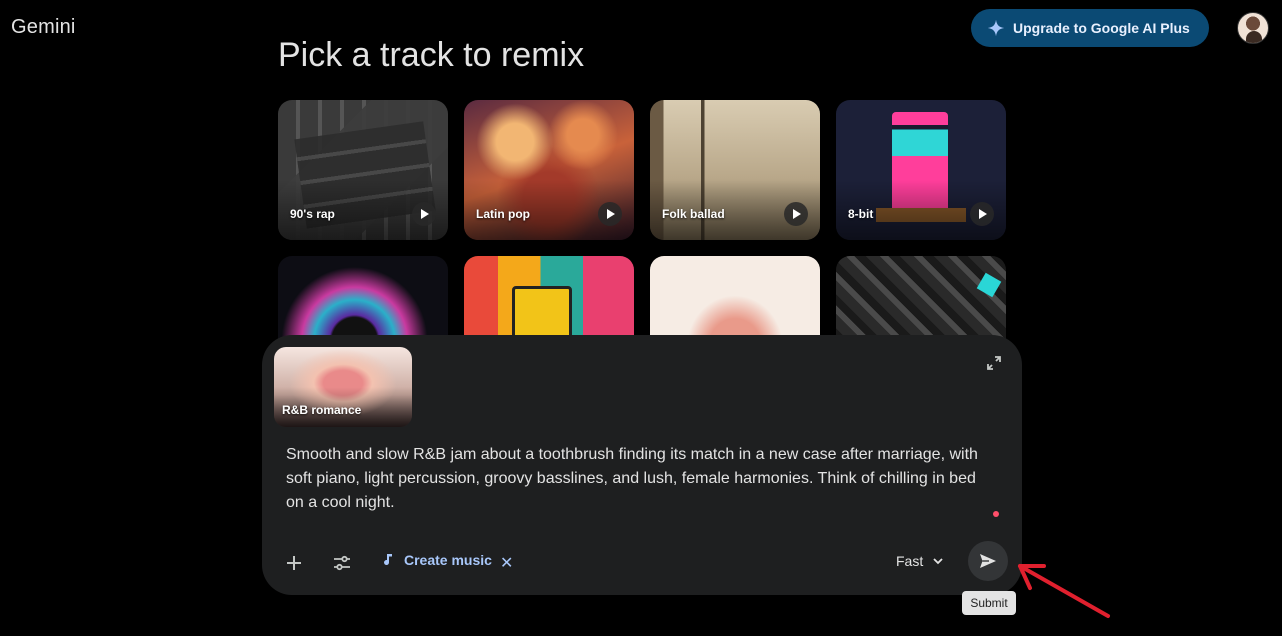 This screenshot has width=1282, height=636. Describe the element at coordinates (921, 170) in the screenshot. I see `track-card-8-bit: 8-bit` at that location.